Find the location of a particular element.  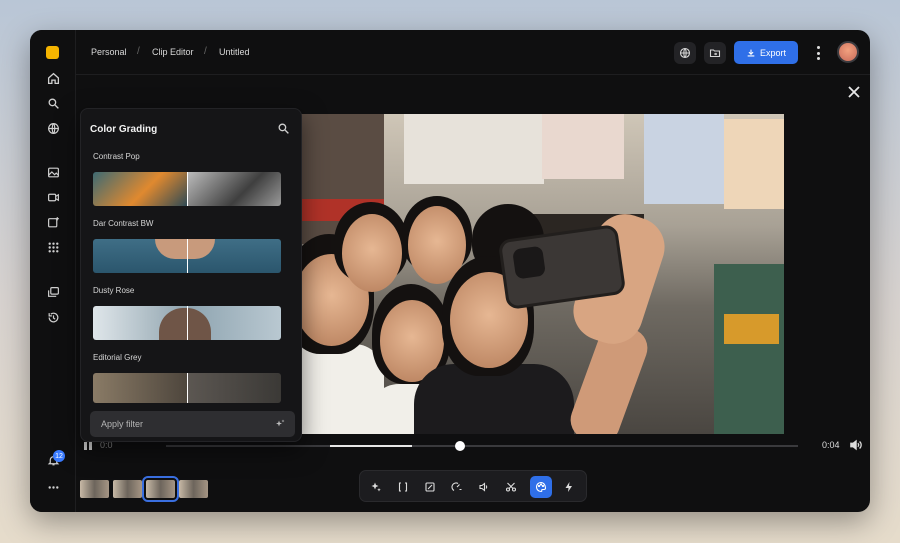

filter-name: Dar Contrast BW is located at coordinates (123, 223).